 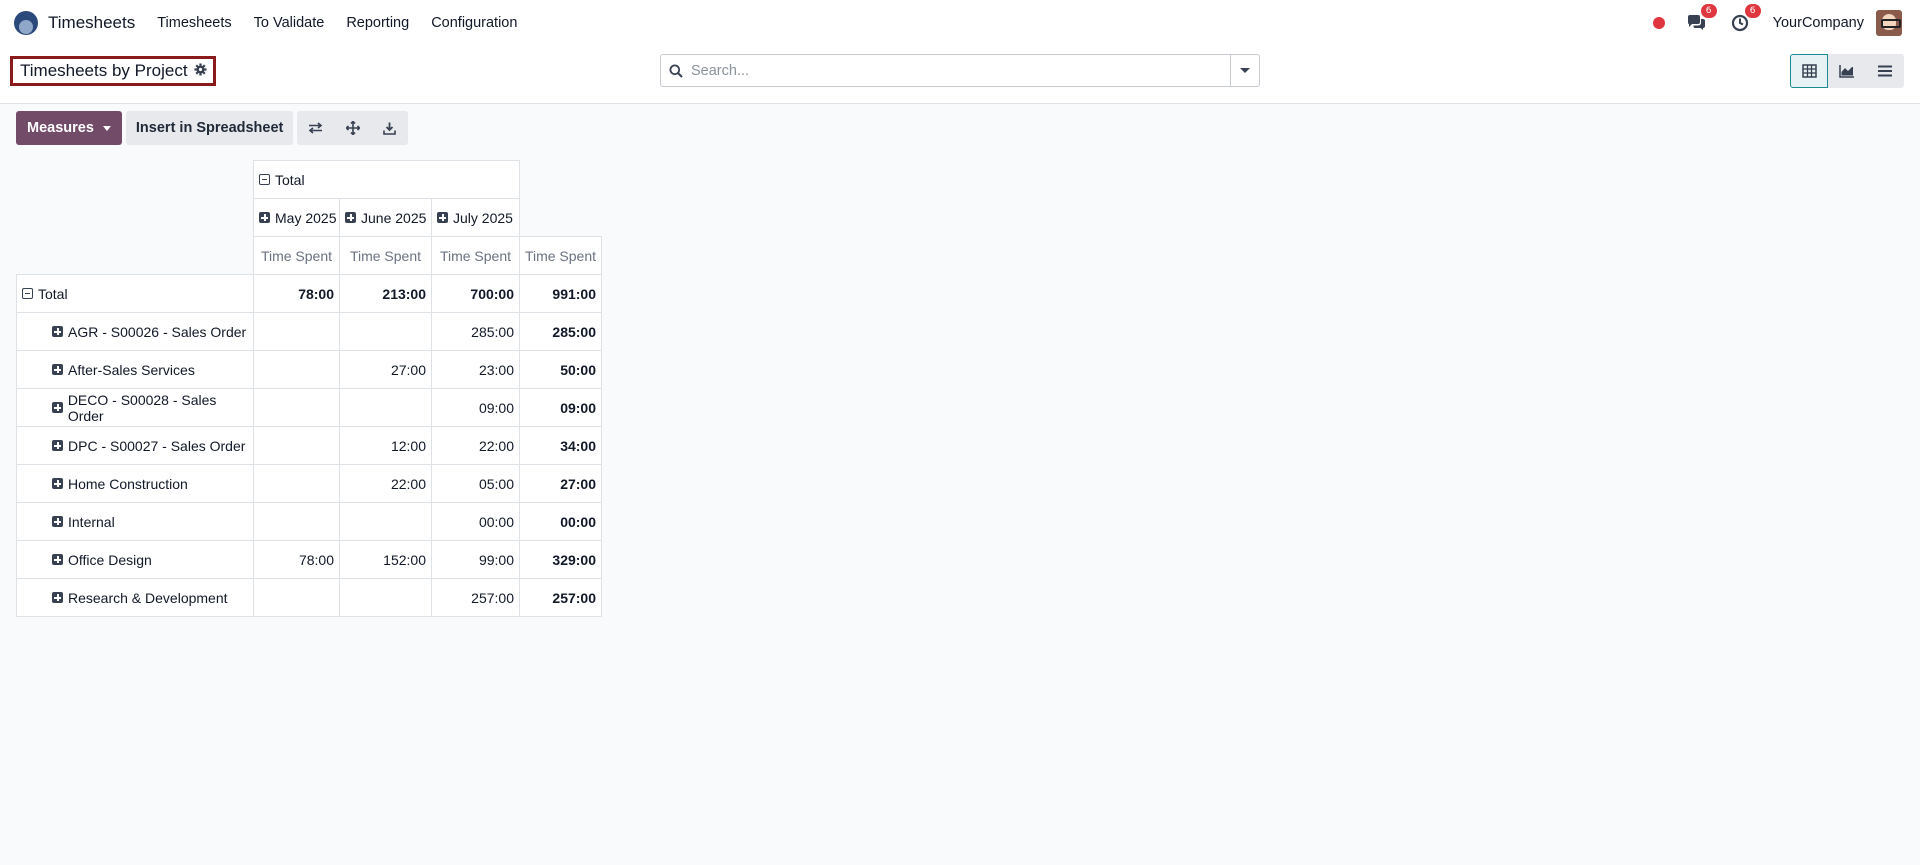 What do you see at coordinates (91, 521) in the screenshot?
I see `row-label: Internal` at bounding box center [91, 521].